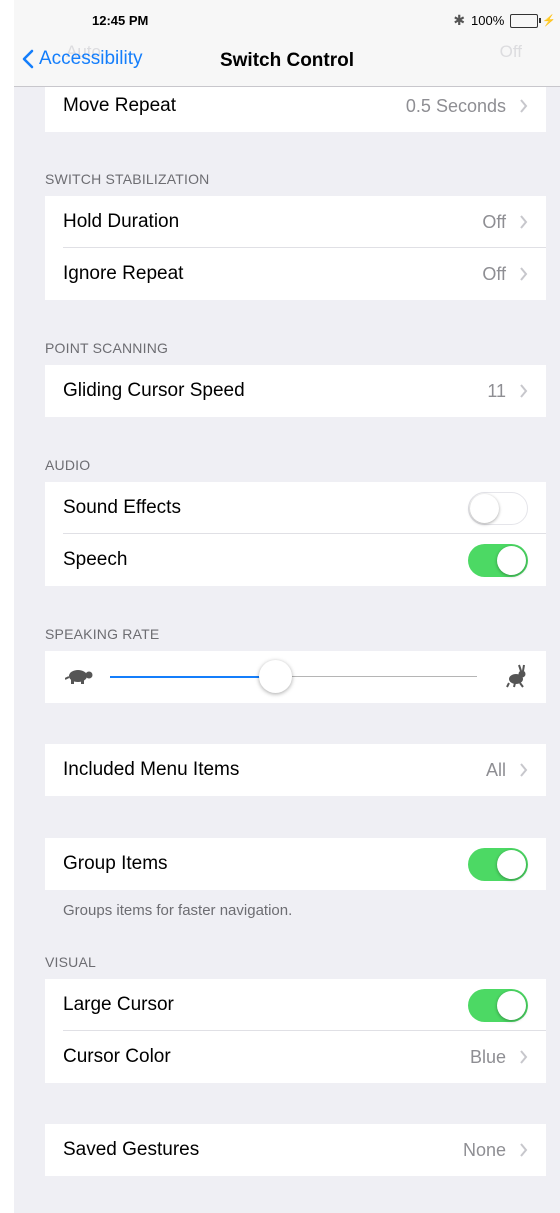  I want to click on status-bar: 12:45 PM ✱ 100% ⚡, so click(287, 18).